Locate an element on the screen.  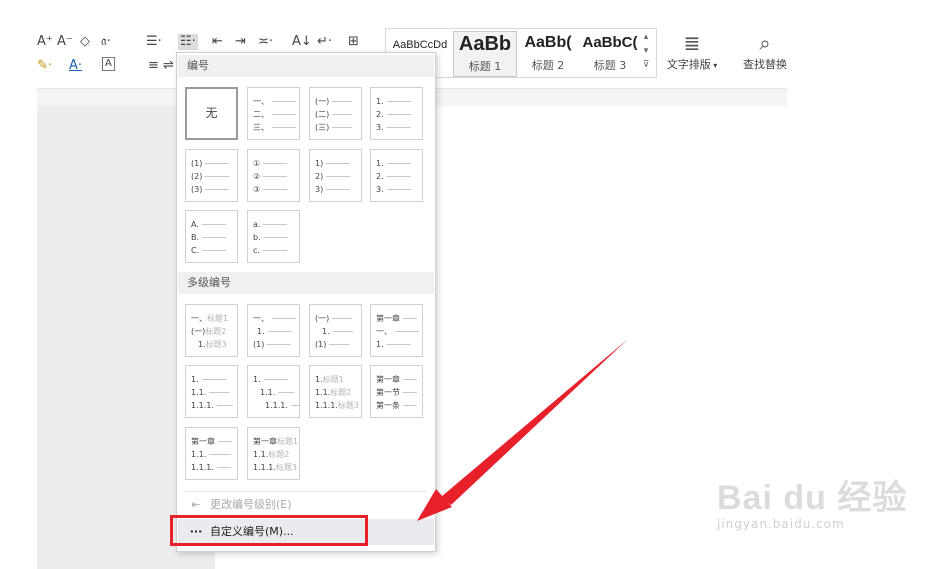
baidu-watermark: Bai du 经验 jingyan.baidu.com is located at coordinates (812, 500).